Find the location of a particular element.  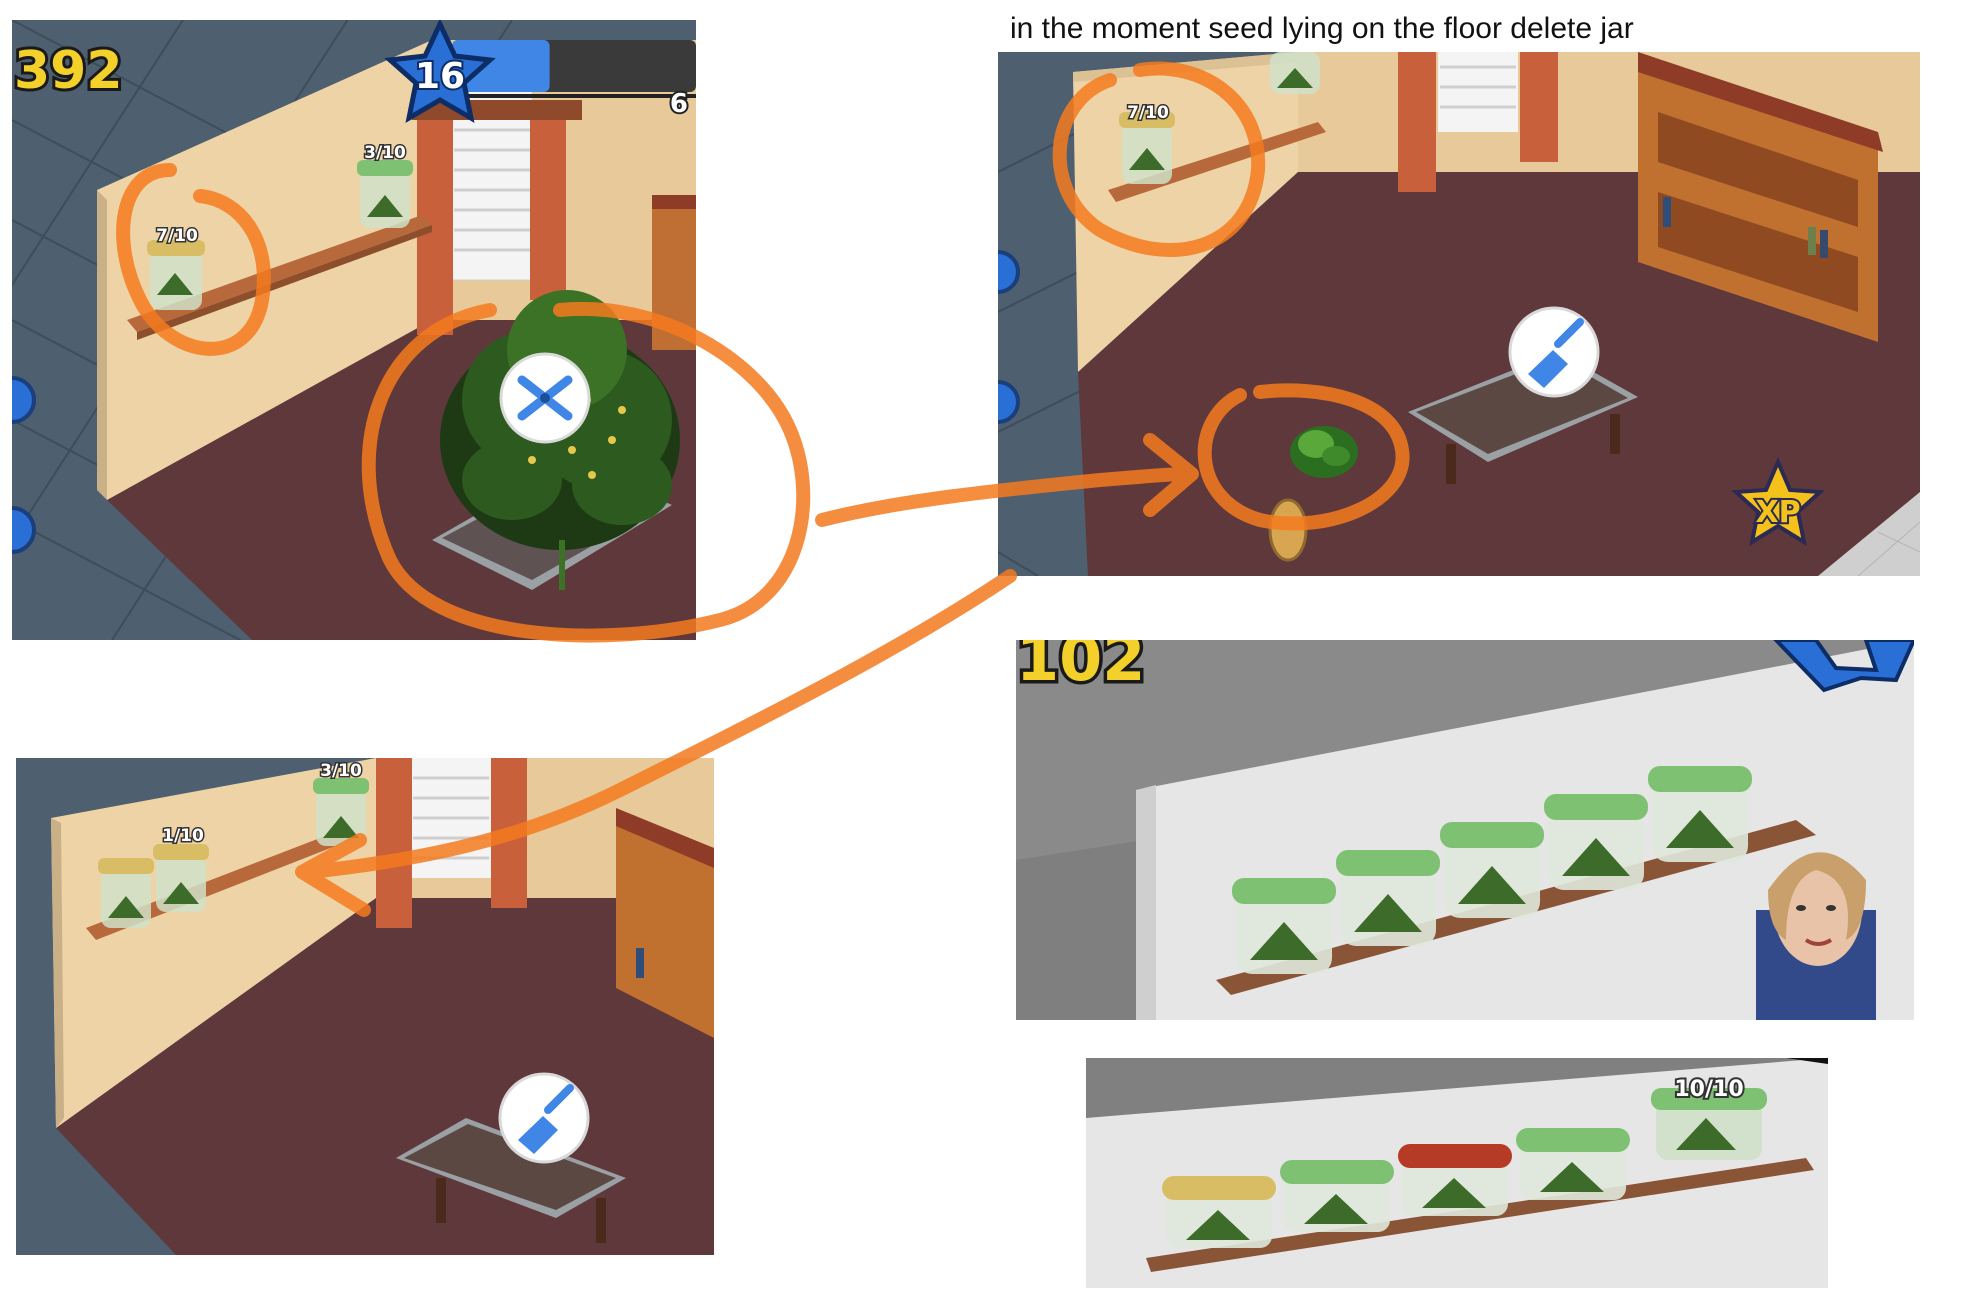

jar-count: 7/10 is located at coordinates (1148, 113).